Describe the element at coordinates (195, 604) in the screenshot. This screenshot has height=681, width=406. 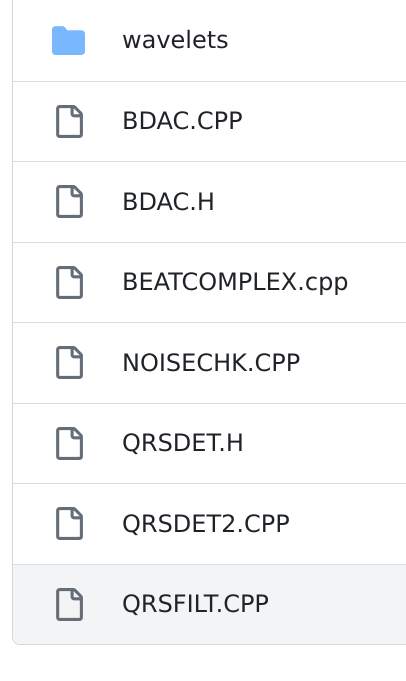
I see `file-name: QRSFILT.CPP` at that location.